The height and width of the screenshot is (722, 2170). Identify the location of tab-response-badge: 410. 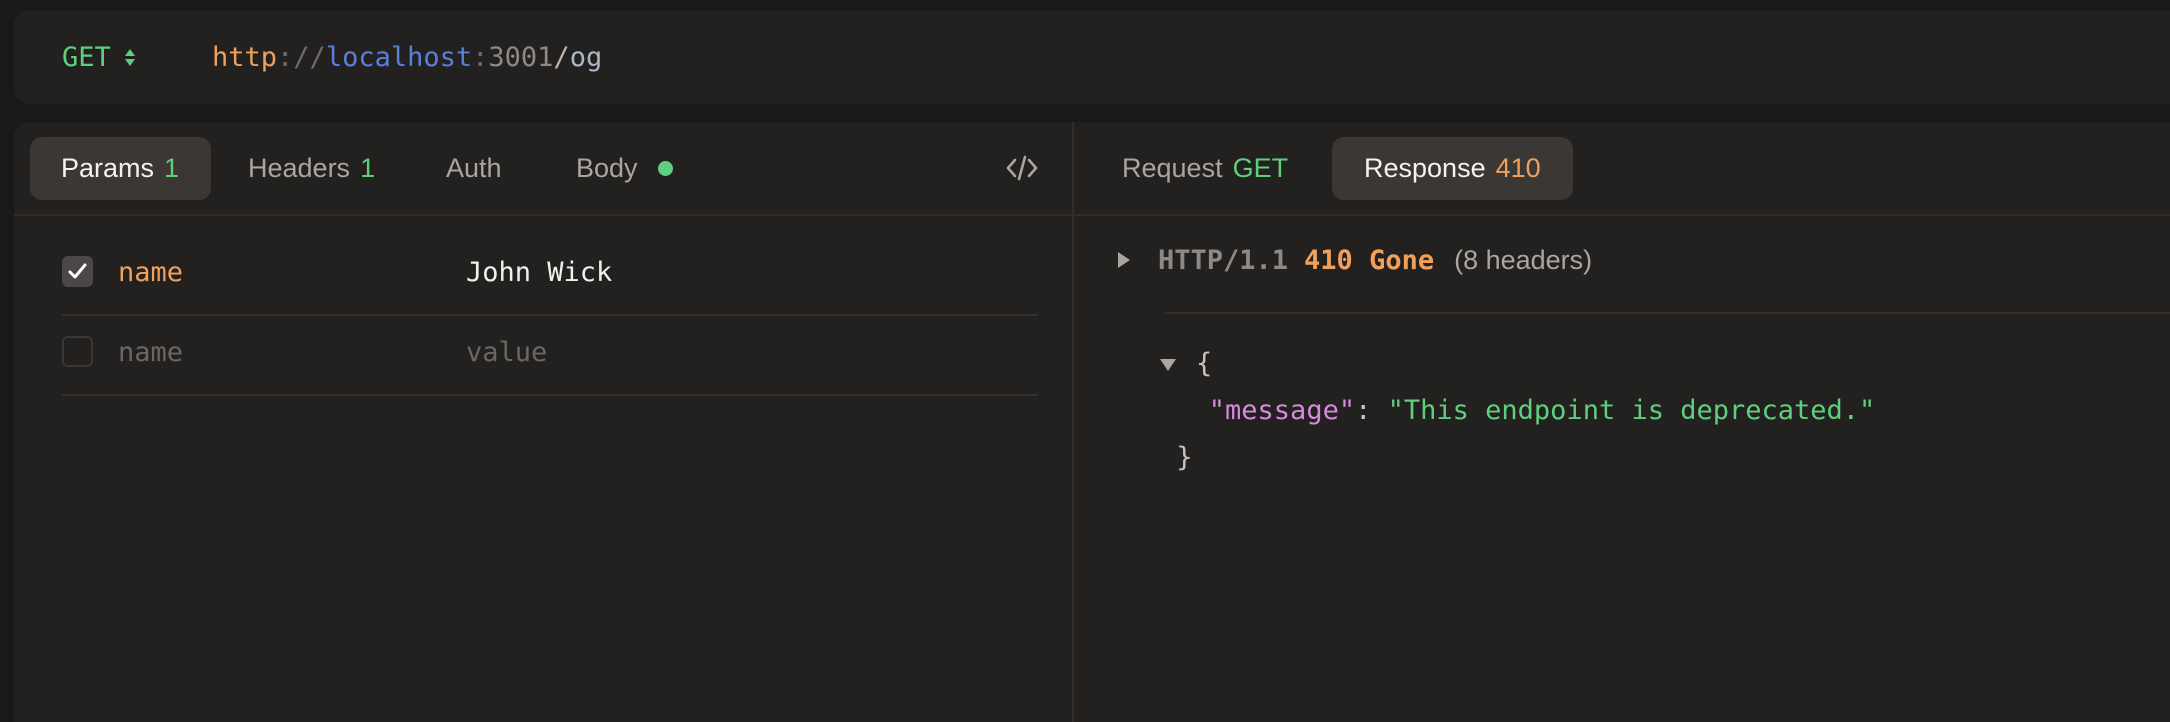
(1518, 168).